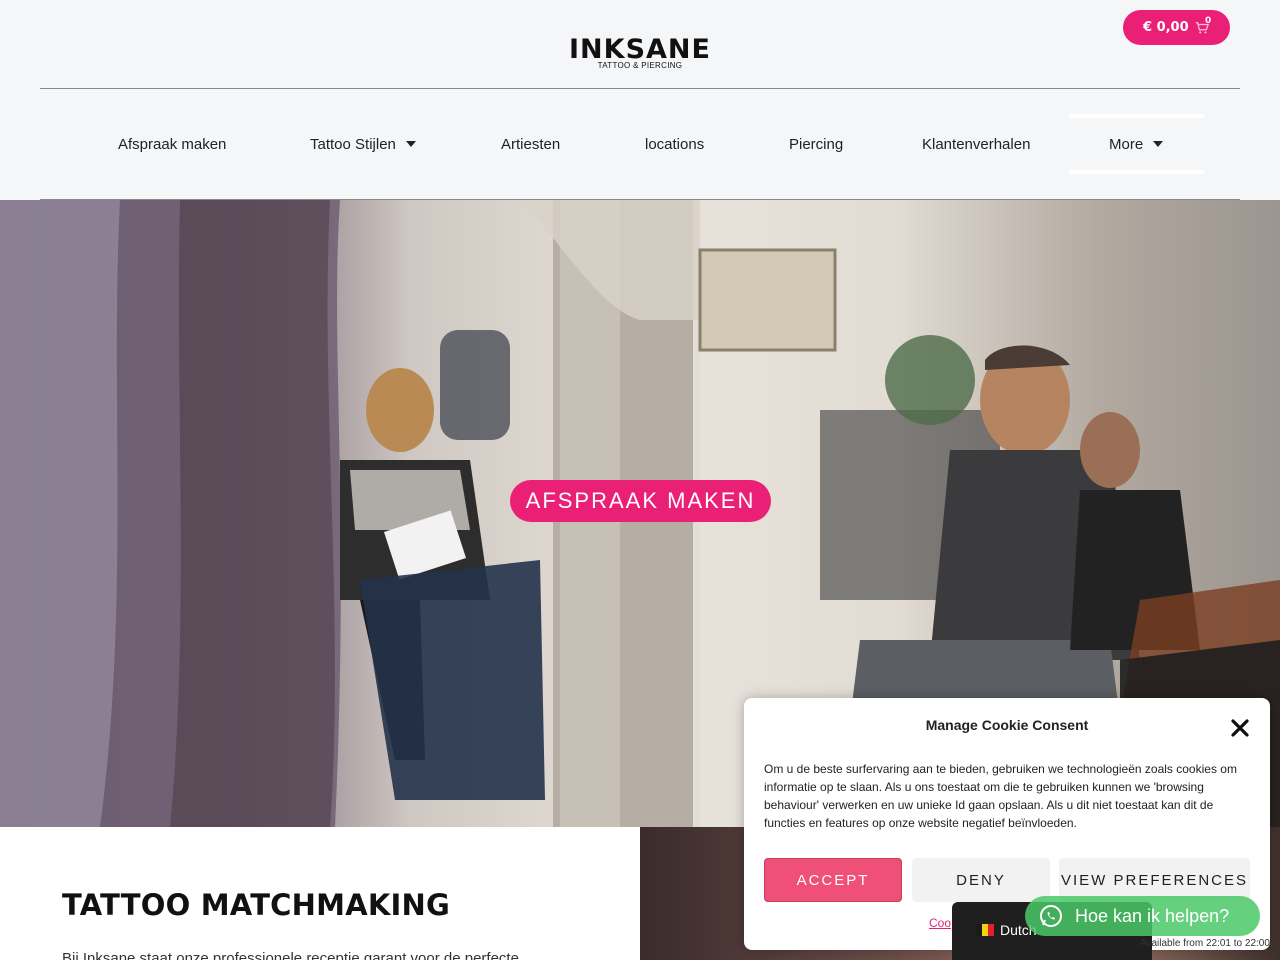 The image size is (1280, 960). I want to click on header-divider-top, so click(640, 88).